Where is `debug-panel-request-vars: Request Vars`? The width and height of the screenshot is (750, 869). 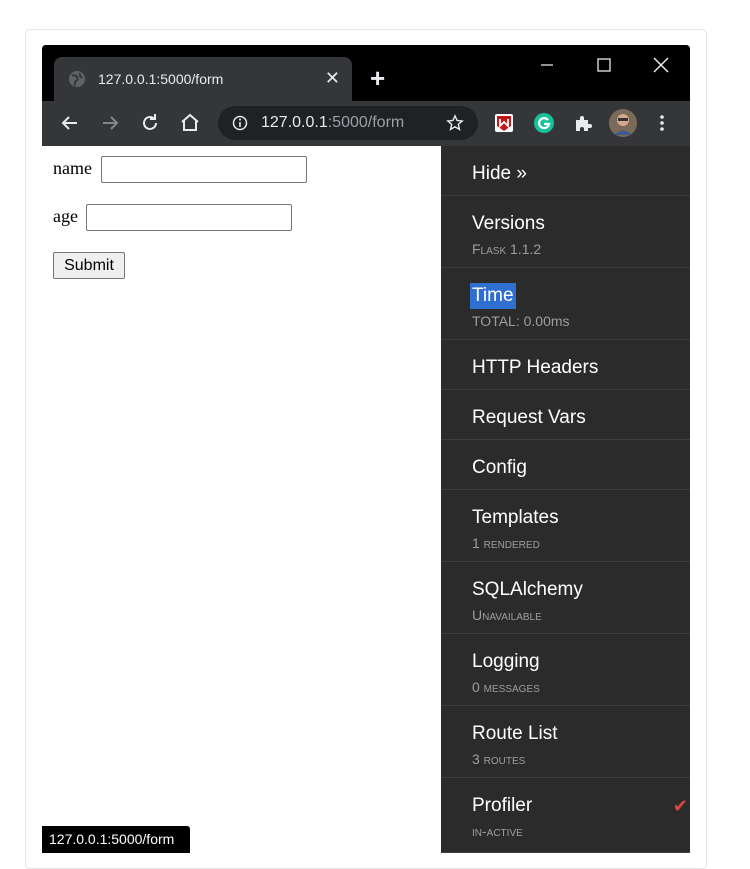
debug-panel-request-vars: Request Vars is located at coordinates (565, 415).